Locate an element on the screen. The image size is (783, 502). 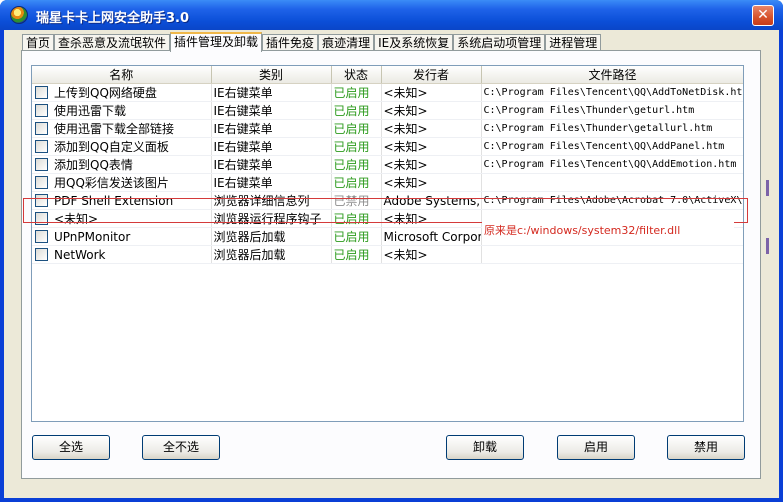
name-cell: 用QQ彩信发送该图片 is located at coordinates (122, 182).